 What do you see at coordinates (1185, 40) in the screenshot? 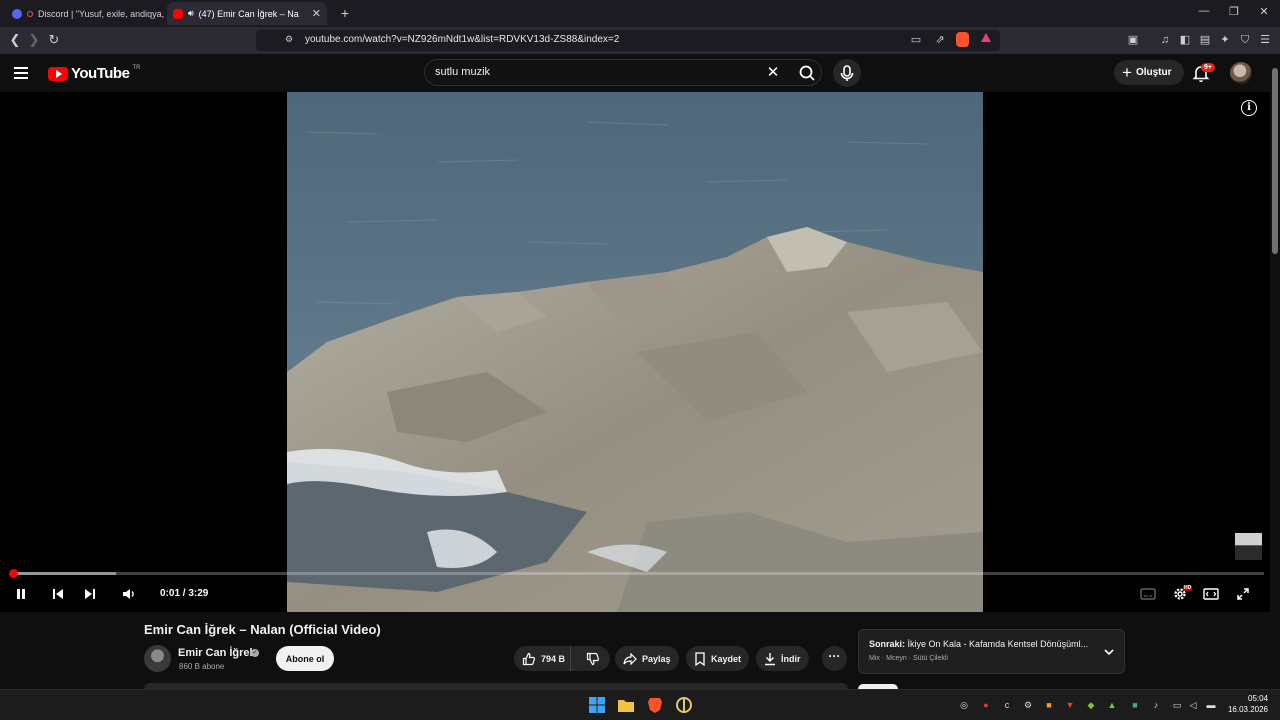
I see `sidebar-icon: ◧` at bounding box center [1185, 40].